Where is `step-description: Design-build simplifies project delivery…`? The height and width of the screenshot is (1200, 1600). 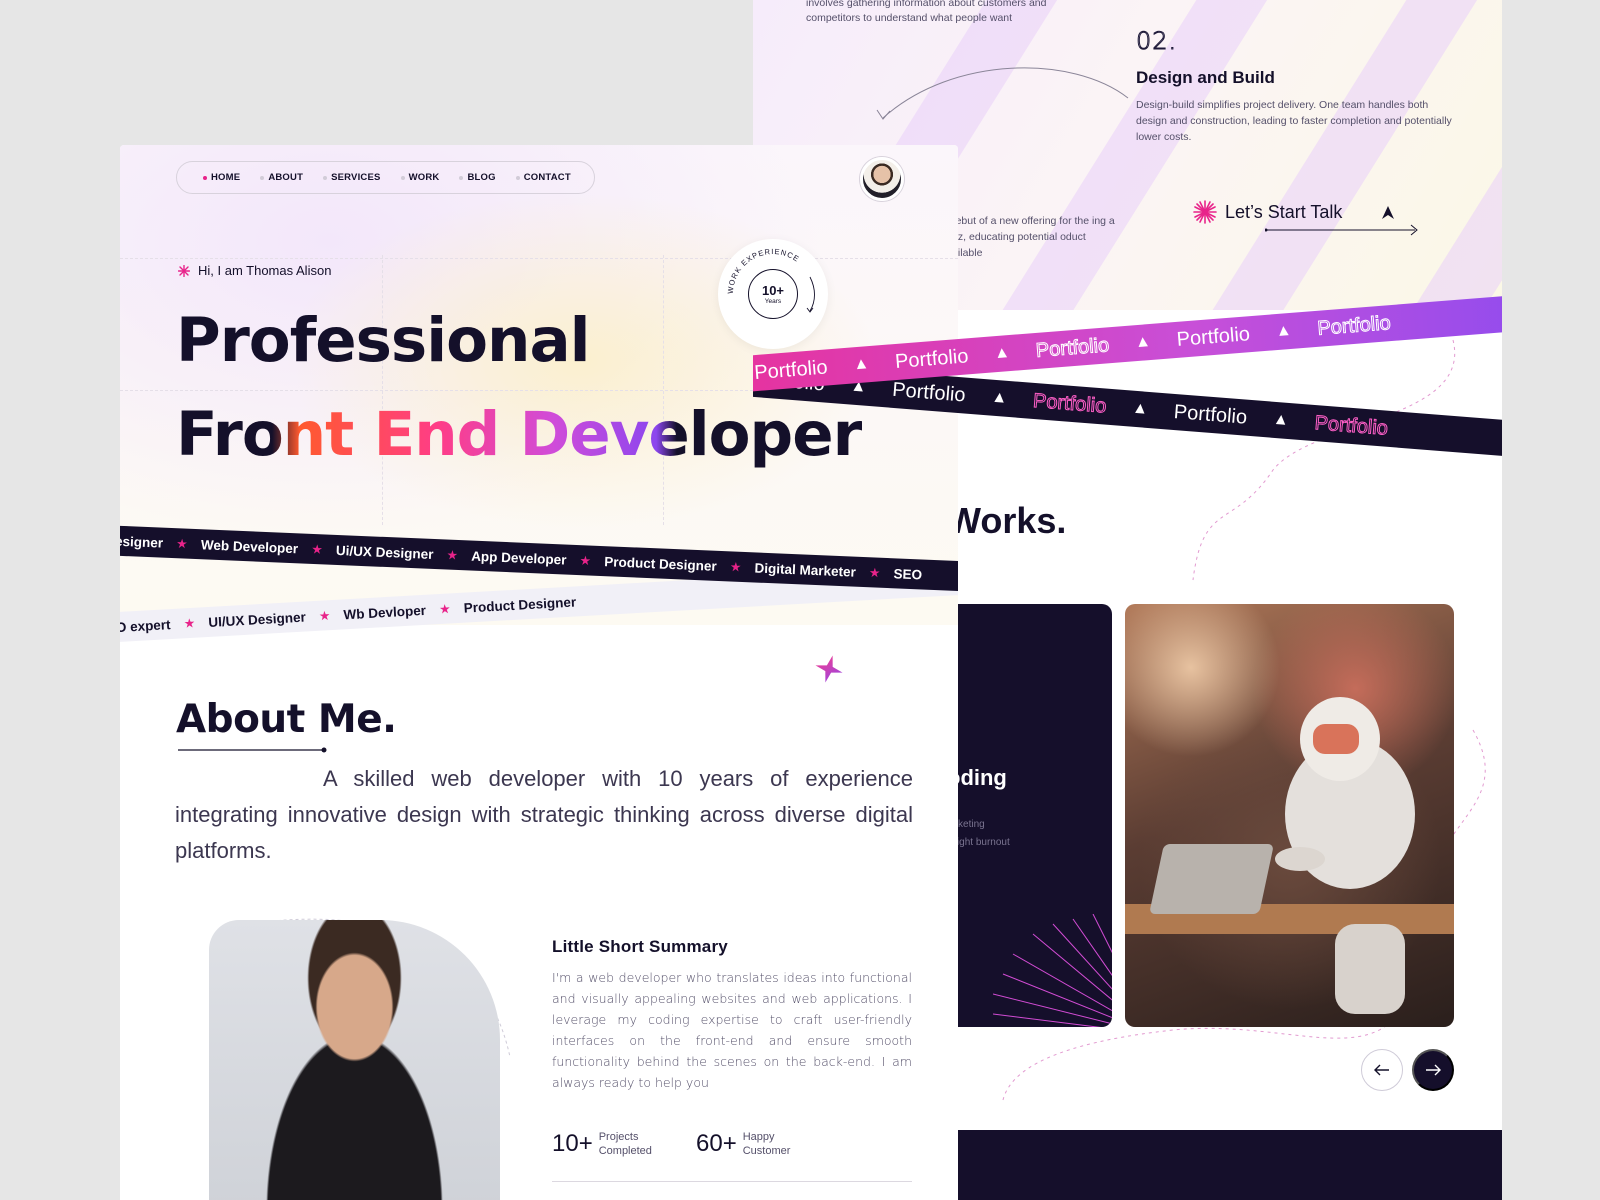 step-description: Design-build simplifies project delivery… is located at coordinates (1294, 121).